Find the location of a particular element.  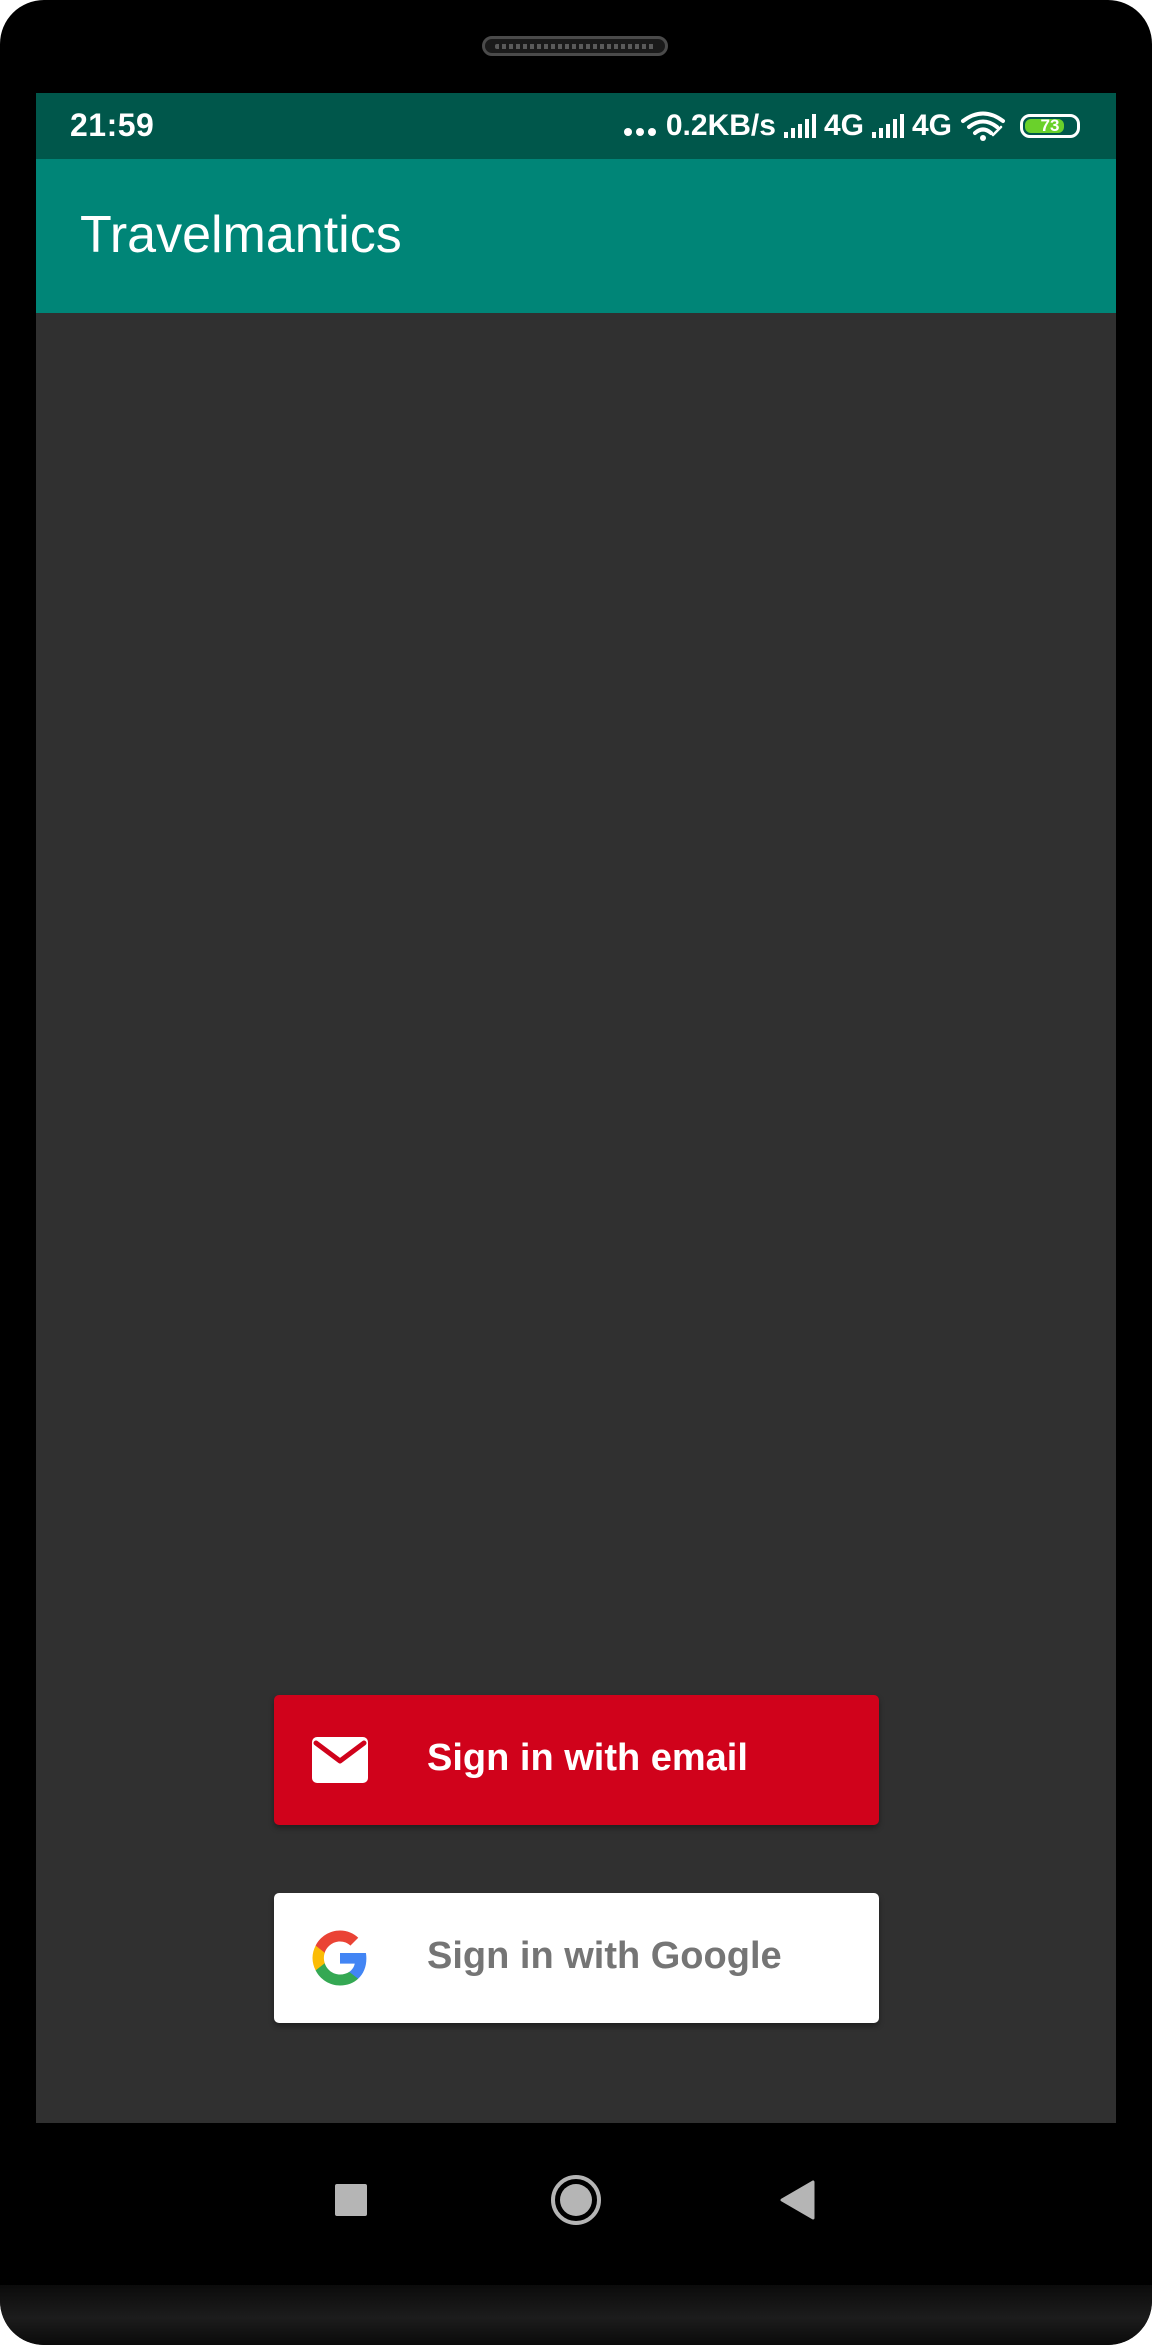

navigation-bar is located at coordinates (576, 2204).